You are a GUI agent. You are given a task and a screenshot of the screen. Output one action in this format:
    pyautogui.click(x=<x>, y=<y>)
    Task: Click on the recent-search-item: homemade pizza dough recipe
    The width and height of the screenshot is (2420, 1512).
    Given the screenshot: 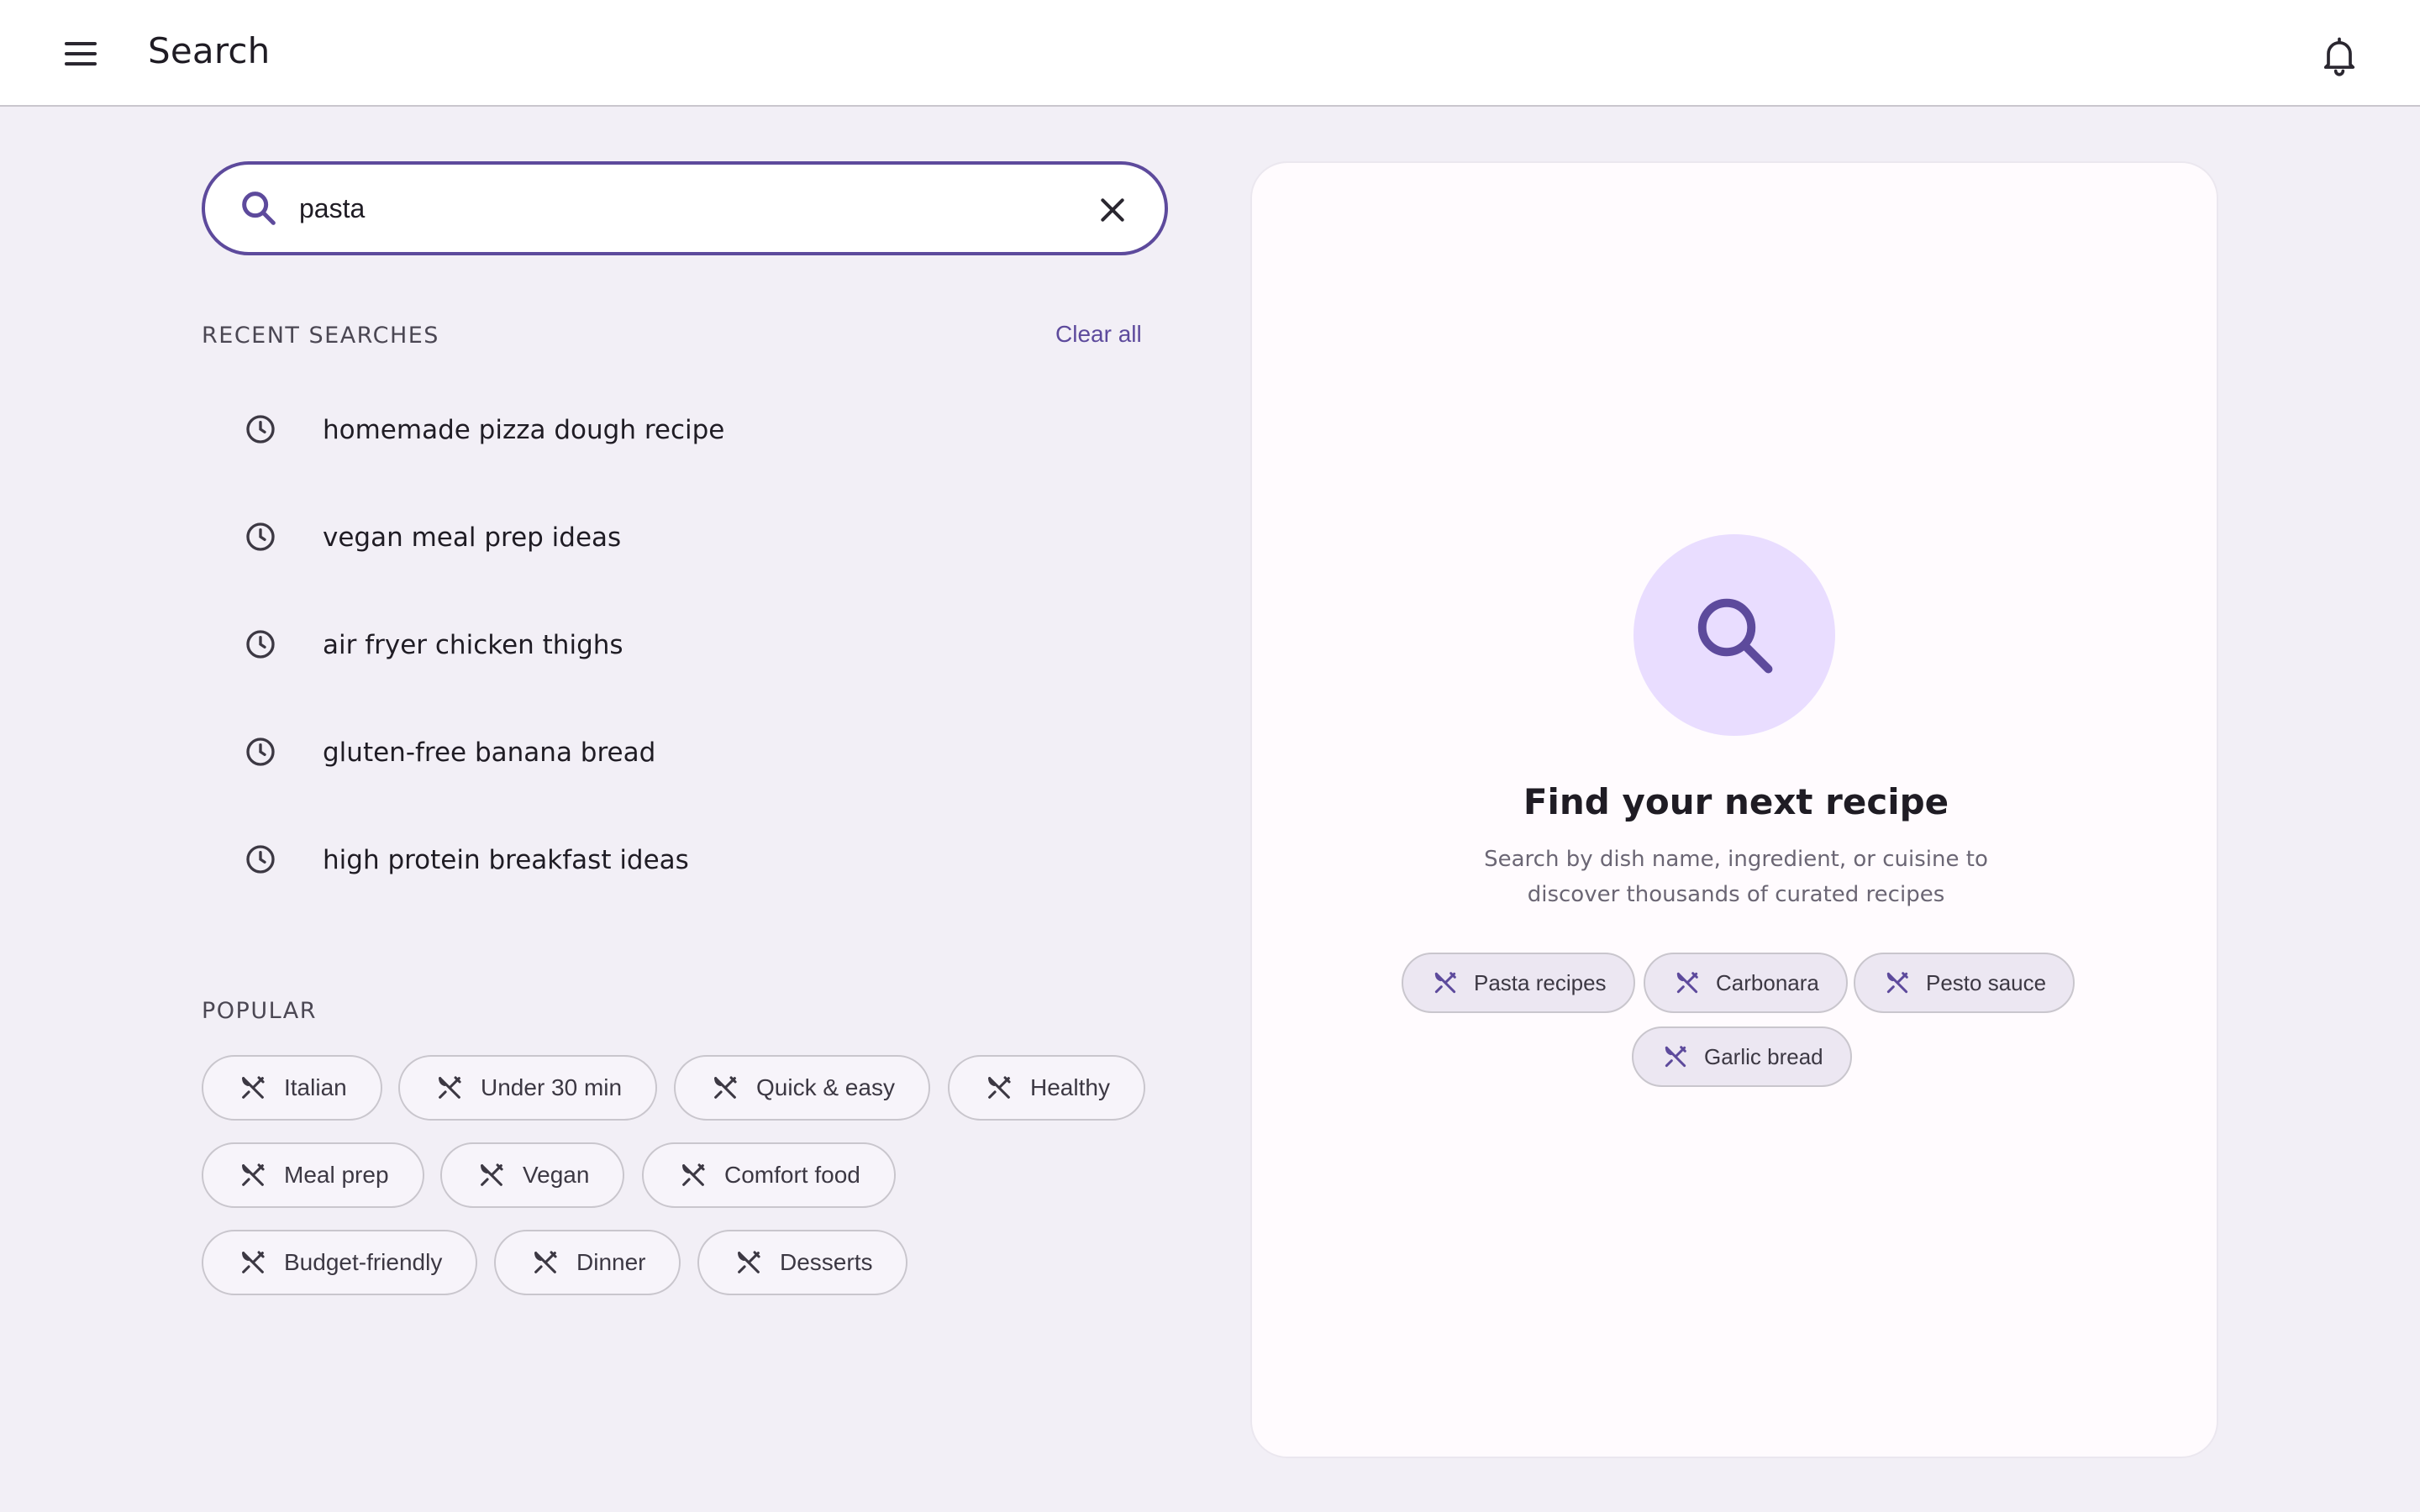 What is the action you would take?
    pyautogui.click(x=693, y=432)
    